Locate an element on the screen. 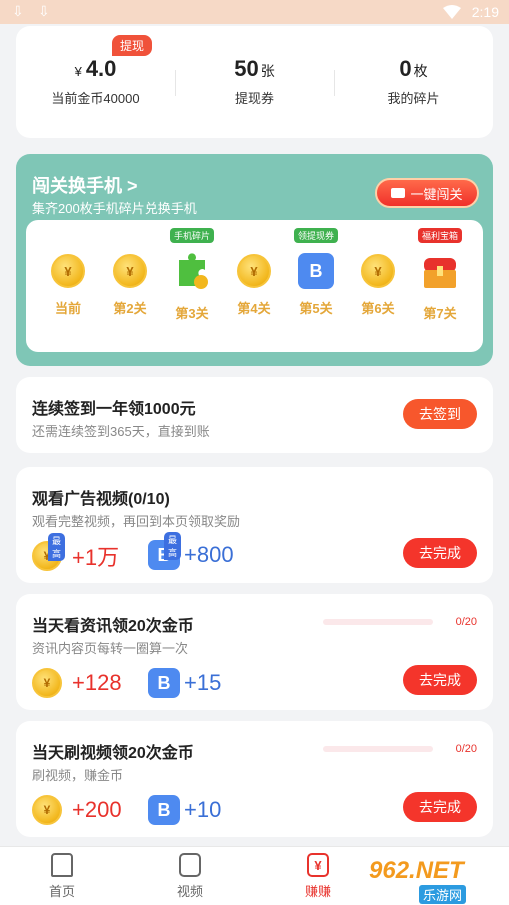 The image size is (509, 905). nav-item-video: 视频 is located at coordinates (190, 876).